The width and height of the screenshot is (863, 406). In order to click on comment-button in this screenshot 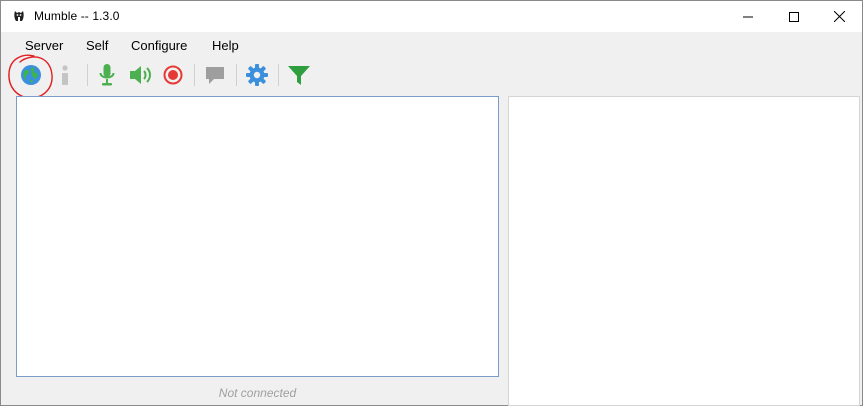, I will do `click(215, 75)`.